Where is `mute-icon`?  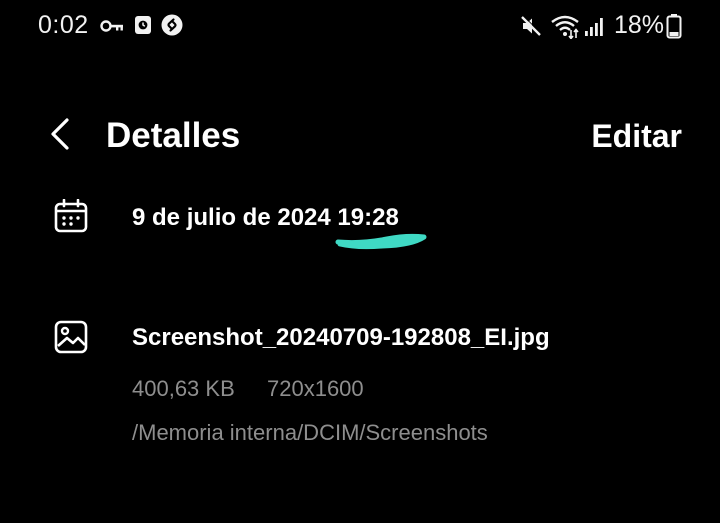
mute-icon is located at coordinates (531, 25).